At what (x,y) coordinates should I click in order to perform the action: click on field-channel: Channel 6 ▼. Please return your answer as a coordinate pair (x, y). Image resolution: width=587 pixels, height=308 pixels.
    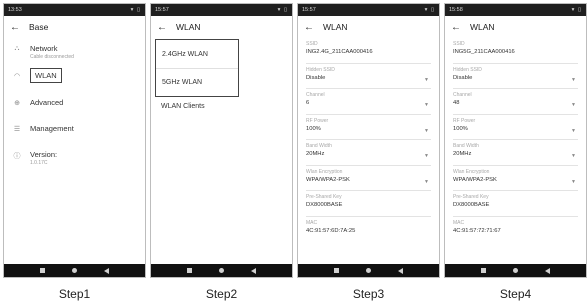
    Looking at the image, I should click on (368, 102).